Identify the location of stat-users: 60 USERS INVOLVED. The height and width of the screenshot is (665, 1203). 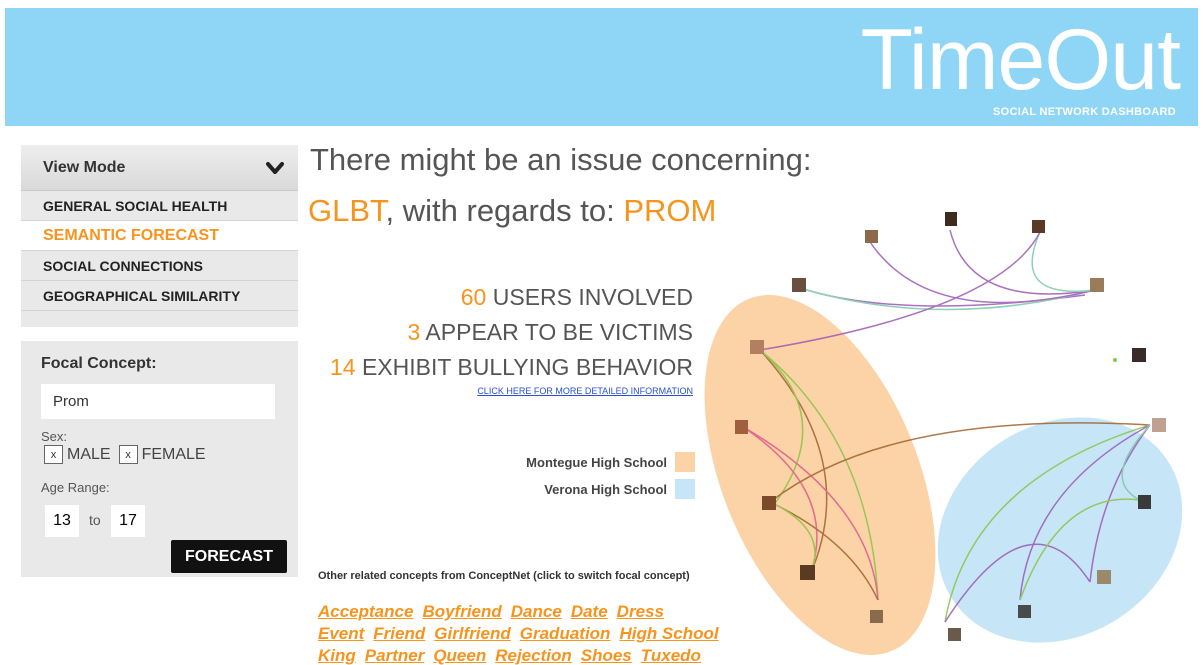
(511, 297).